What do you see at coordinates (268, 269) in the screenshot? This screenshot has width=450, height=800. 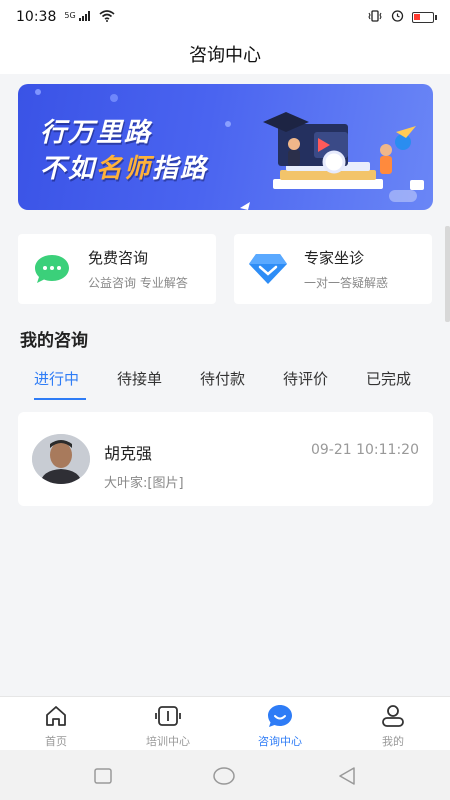 I see `diamond-icon` at bounding box center [268, 269].